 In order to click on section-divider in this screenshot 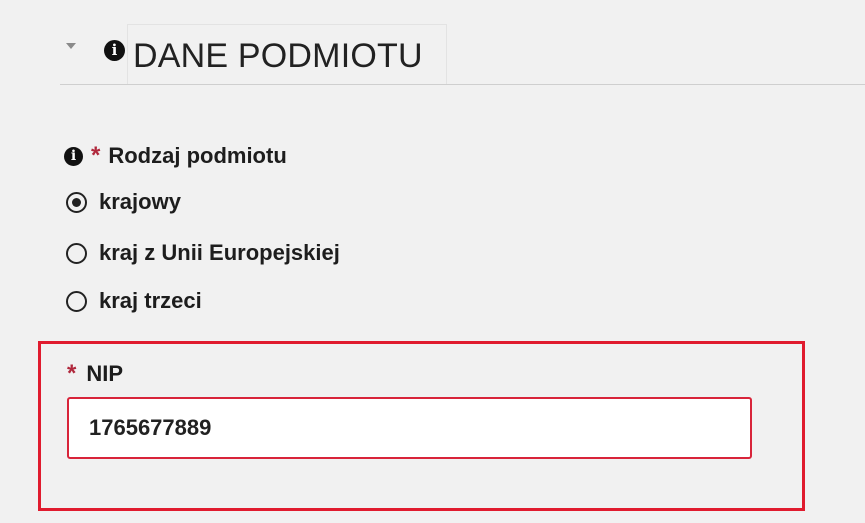, I will do `click(462, 84)`.